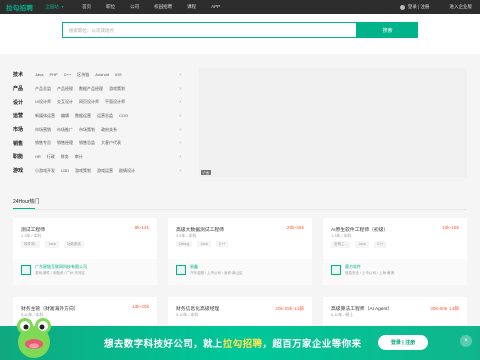  I want to click on promo-text-prefix: 想去数字科技好公司，就上, so click(163, 344).